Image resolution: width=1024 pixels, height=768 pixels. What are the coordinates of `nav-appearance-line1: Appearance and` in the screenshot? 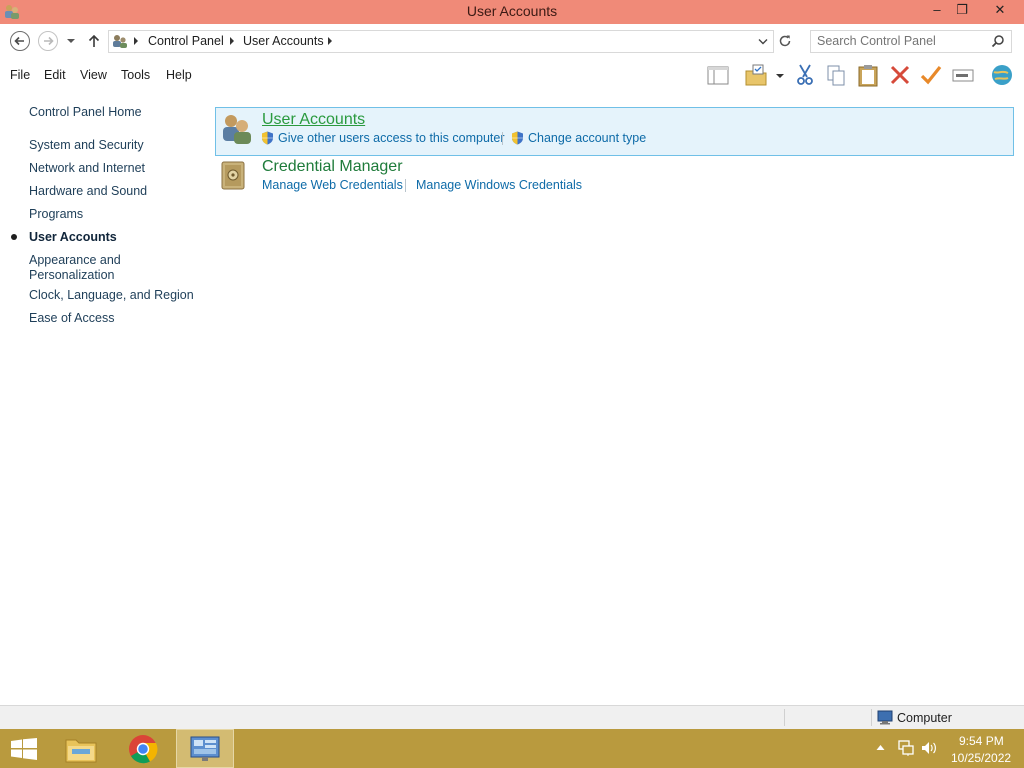 It's located at (75, 260).